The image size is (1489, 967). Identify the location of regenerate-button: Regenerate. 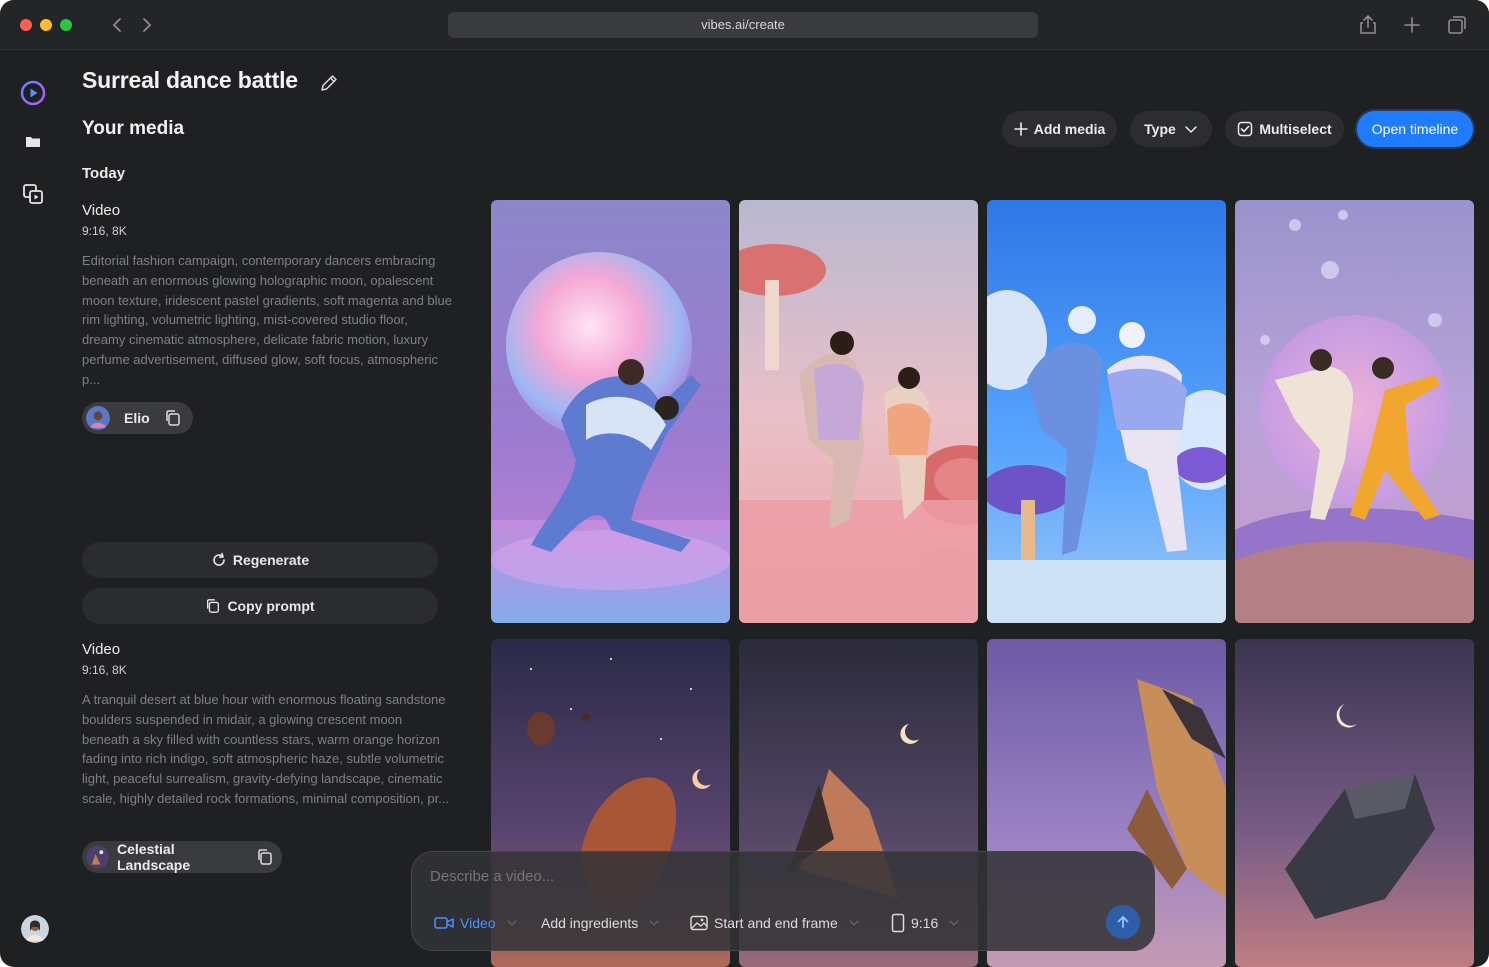
(260, 560).